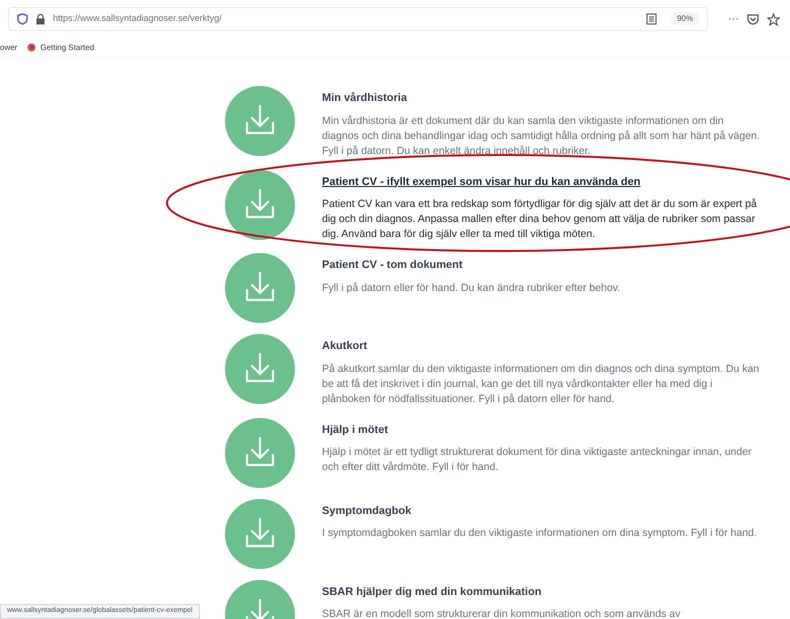  What do you see at coordinates (541, 384) in the screenshot?
I see `description-text: På akutkort samlar du den viktigaste informationen om din diagnos och dina symptom. Du kan be att få det inskrivet i din journal, kan ge det till nya vårdkontakter eller ha med dig i plånboken för nödfallssituationer. Fyll i på datorn eller för hand.` at bounding box center [541, 384].